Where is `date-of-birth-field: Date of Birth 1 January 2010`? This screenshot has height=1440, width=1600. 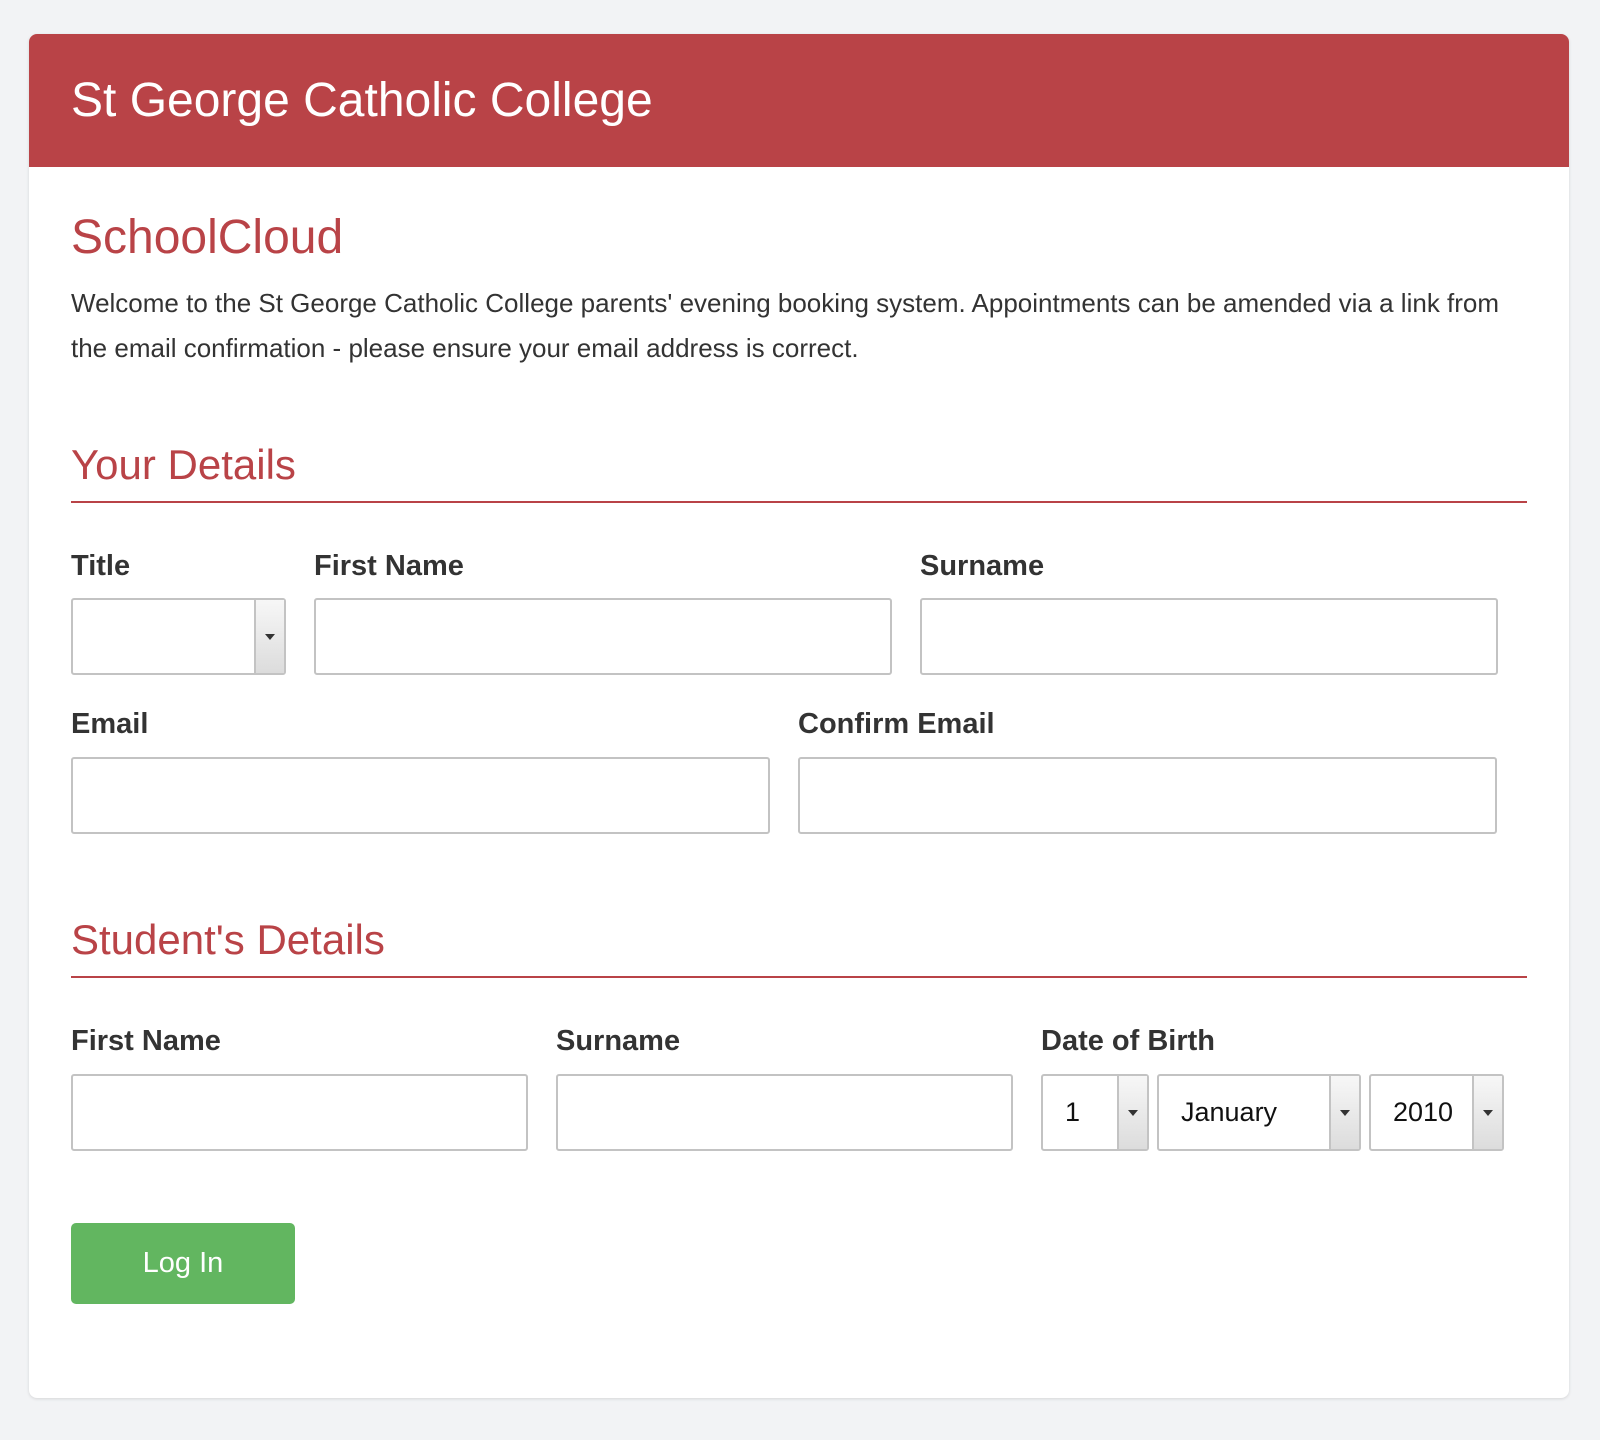 date-of-birth-field: Date of Birth 1 January 2010 is located at coordinates (1272, 1088).